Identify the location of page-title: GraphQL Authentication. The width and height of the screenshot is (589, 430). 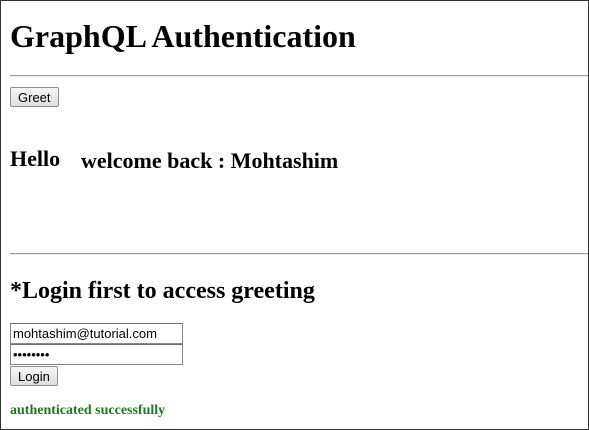
(183, 36).